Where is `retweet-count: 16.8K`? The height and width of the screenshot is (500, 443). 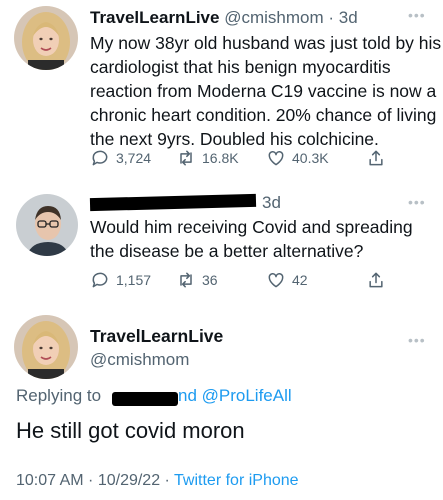 retweet-count: 16.8K is located at coordinates (220, 158).